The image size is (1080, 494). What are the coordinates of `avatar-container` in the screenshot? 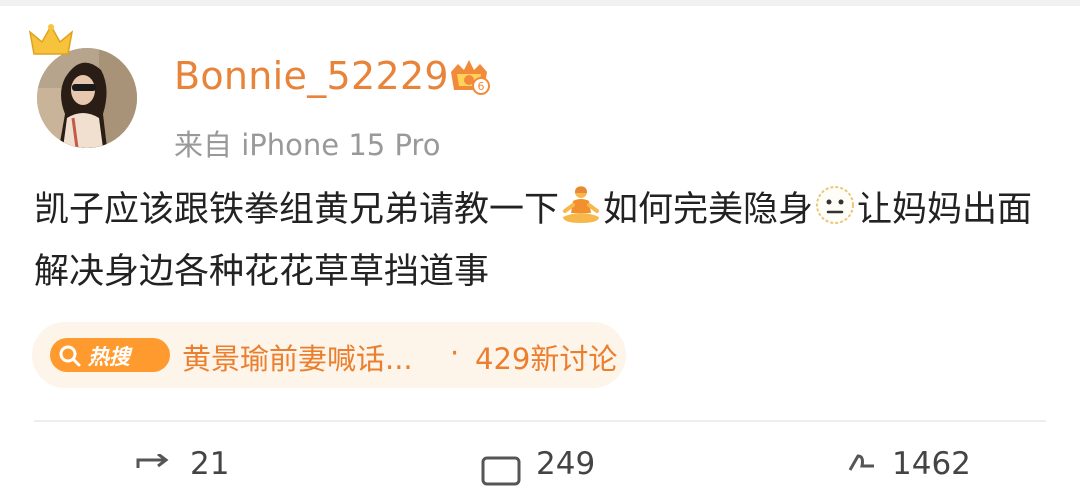 It's located at (86, 88).